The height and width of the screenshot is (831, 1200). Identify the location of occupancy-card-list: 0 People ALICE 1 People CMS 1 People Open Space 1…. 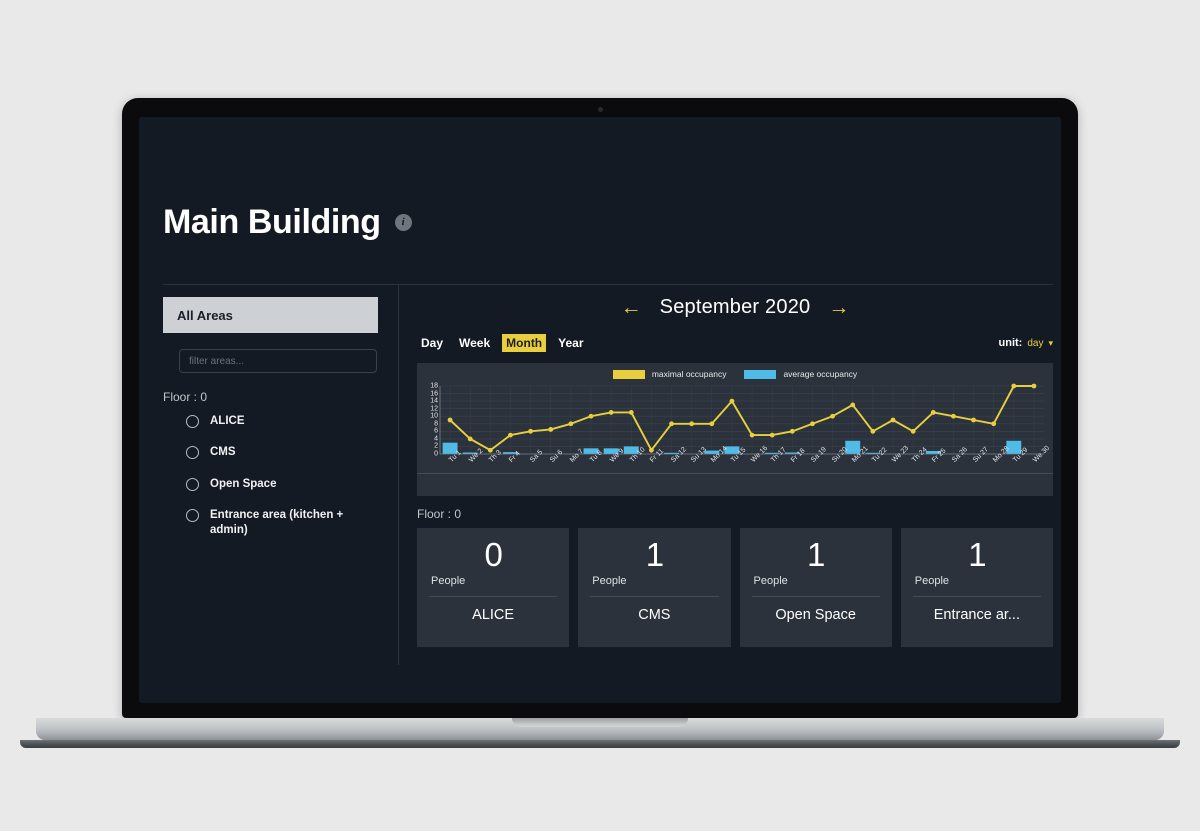
(735, 587).